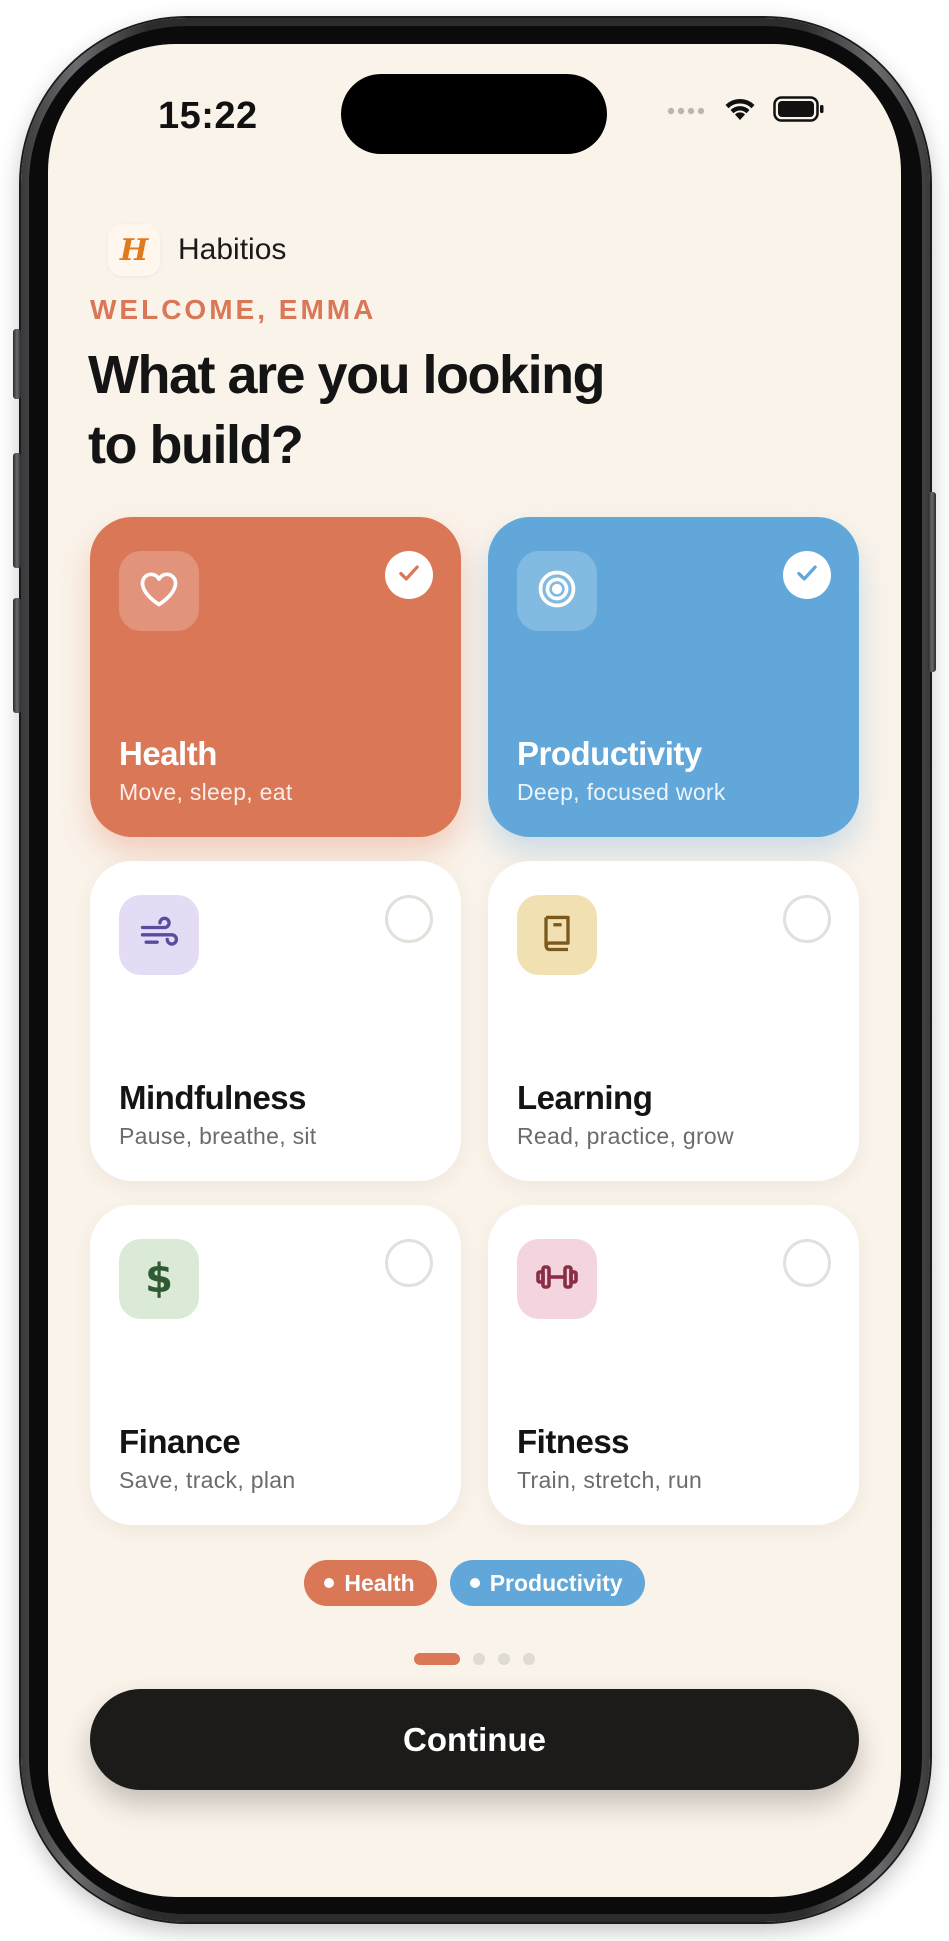 This screenshot has width=949, height=1941. I want to click on dumbbell-icon-tile, so click(557, 1279).